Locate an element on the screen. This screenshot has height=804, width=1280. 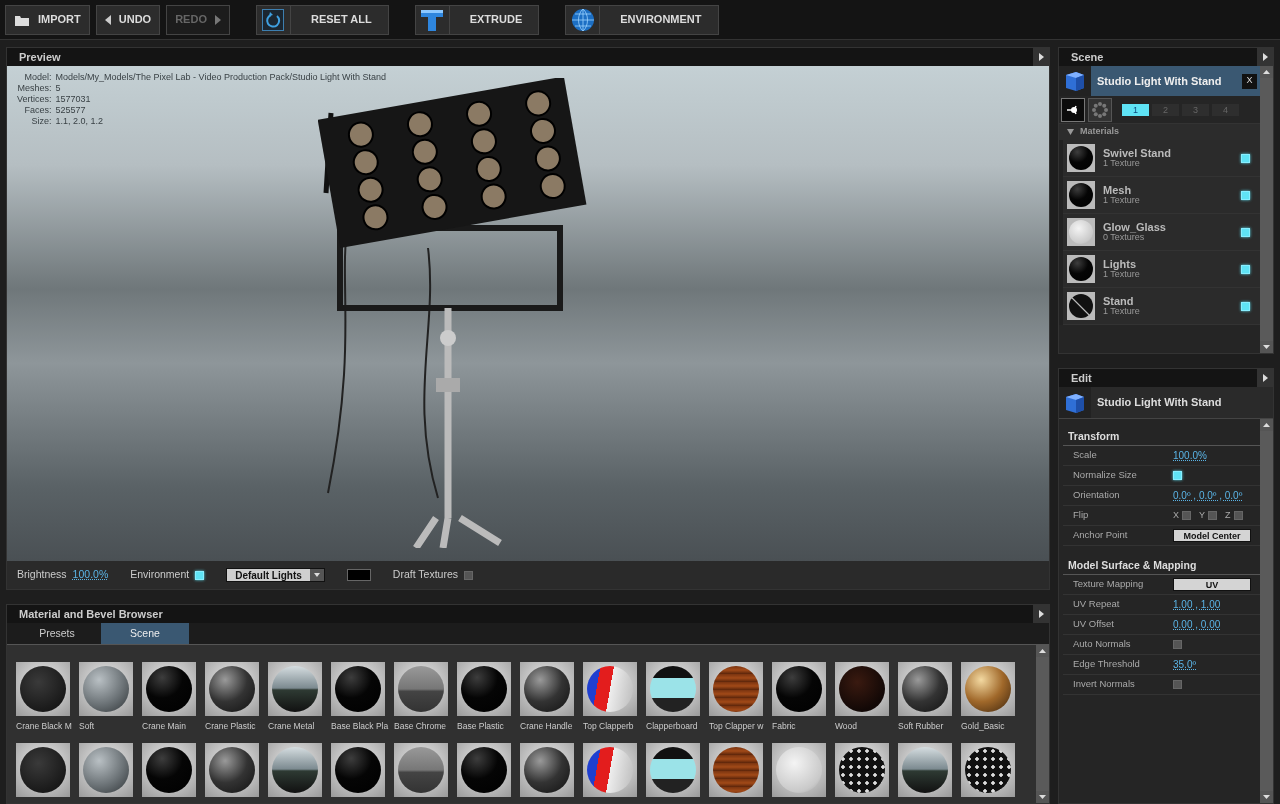
material-row: Lights 1 Texture is located at coordinates (1161, 269).